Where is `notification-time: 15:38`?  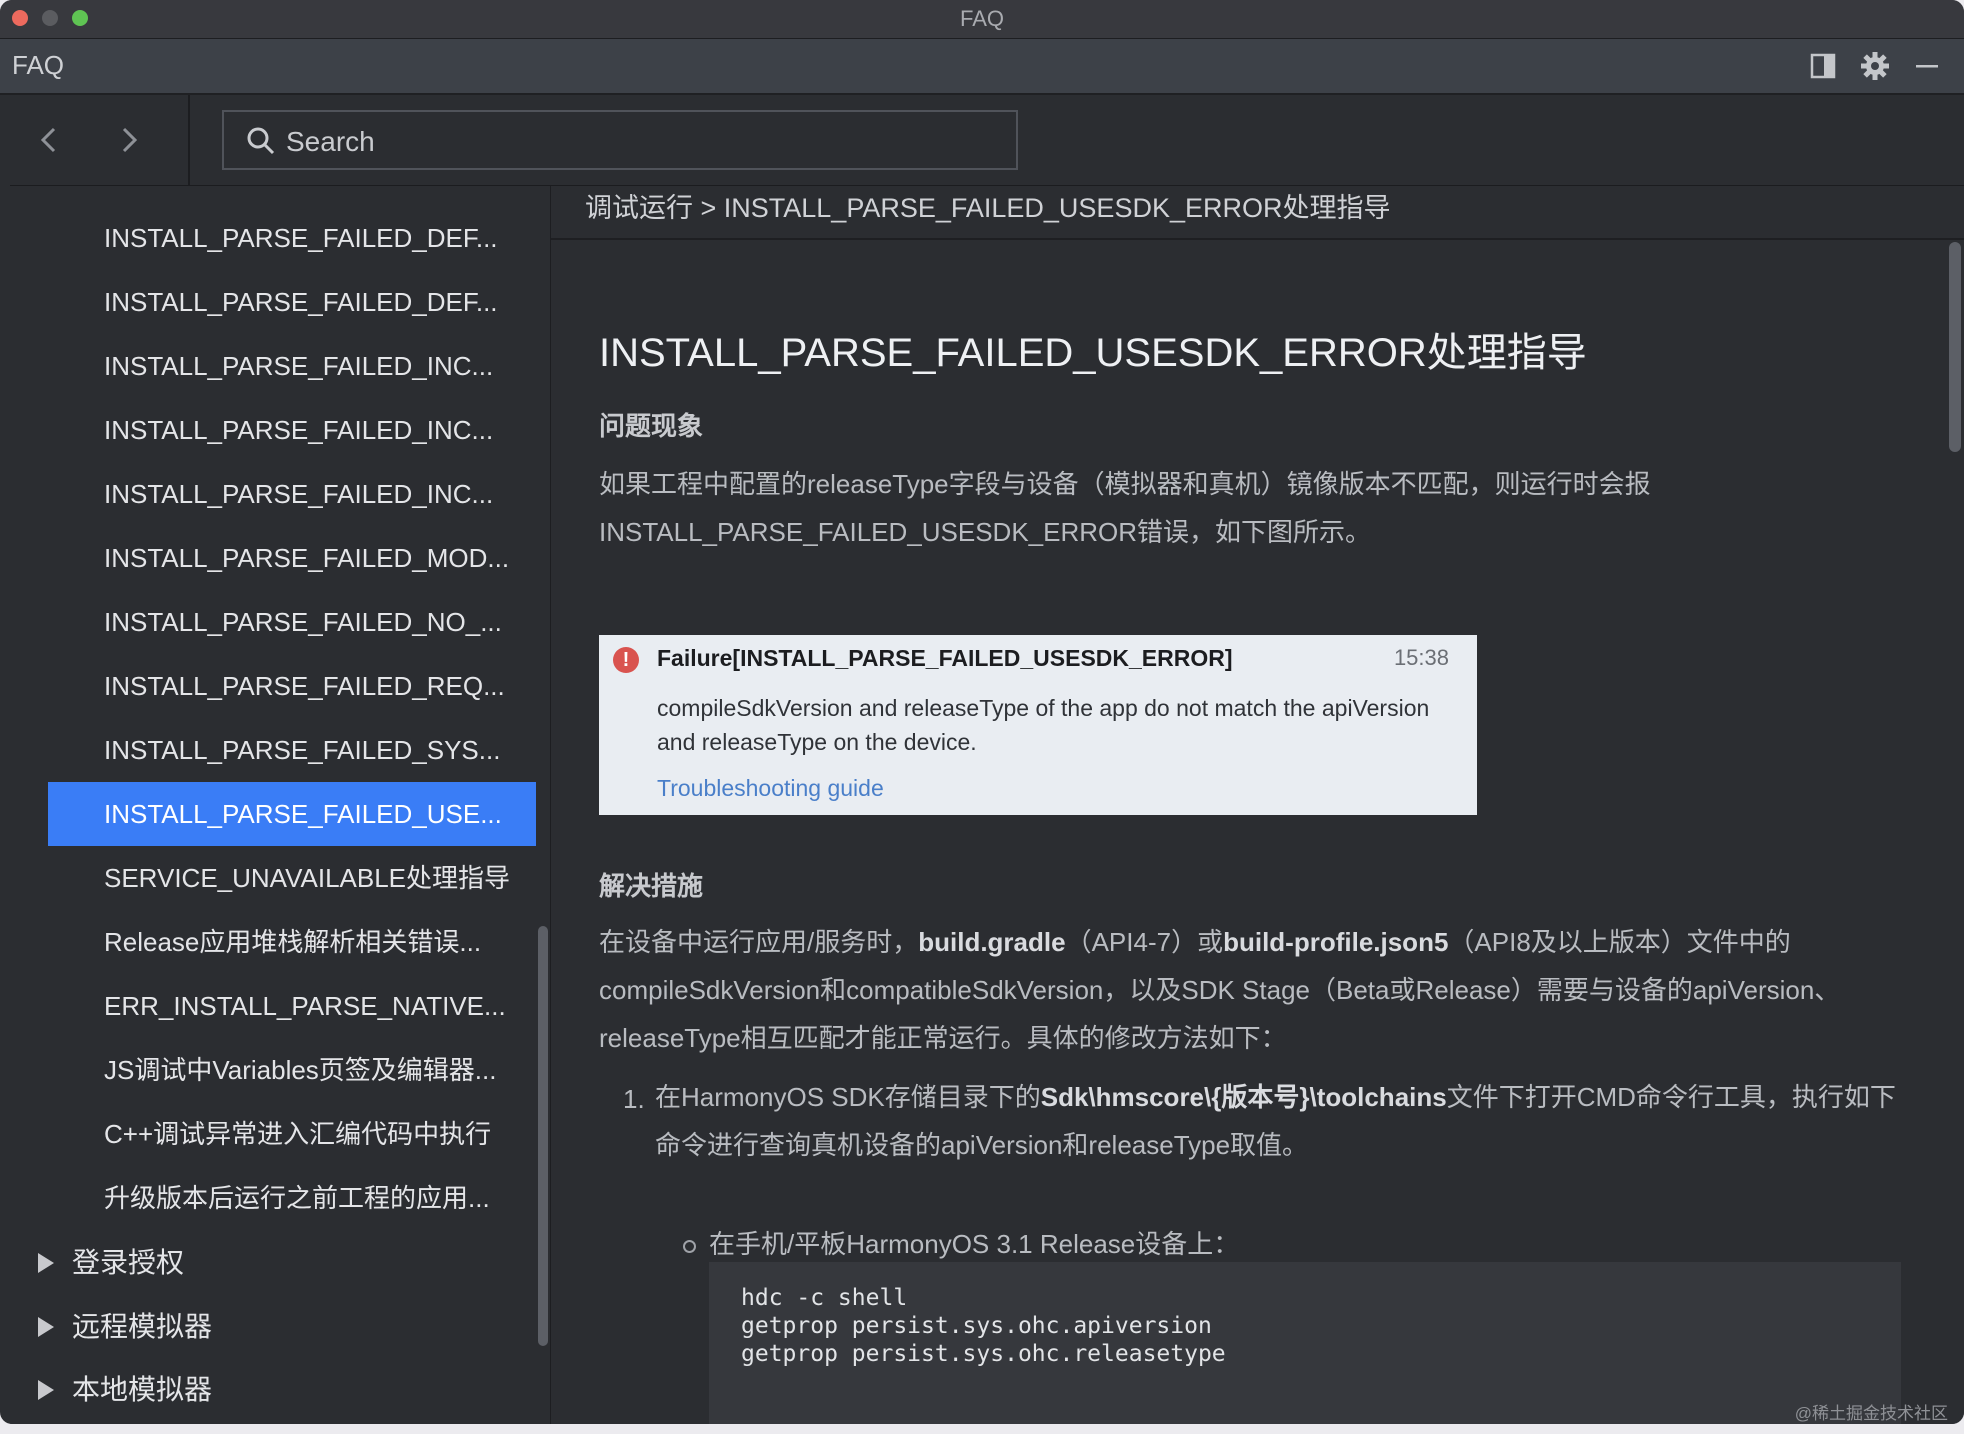
notification-time: 15:38 is located at coordinates (1421, 657).